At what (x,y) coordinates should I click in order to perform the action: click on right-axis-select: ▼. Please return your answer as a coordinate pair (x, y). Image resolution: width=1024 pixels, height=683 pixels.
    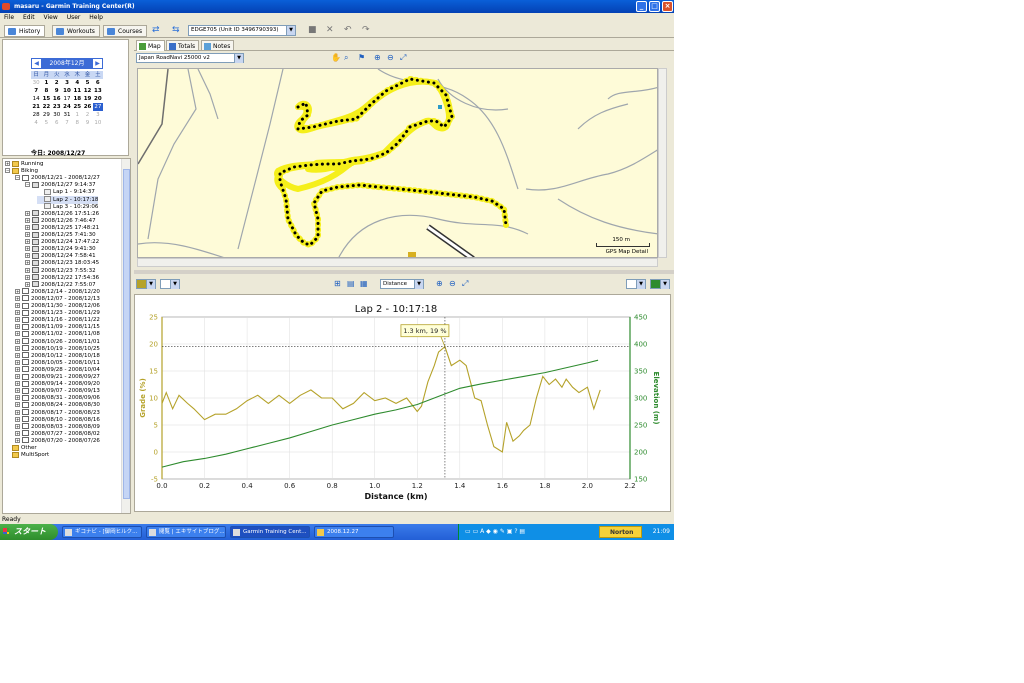
    Looking at the image, I should click on (636, 284).